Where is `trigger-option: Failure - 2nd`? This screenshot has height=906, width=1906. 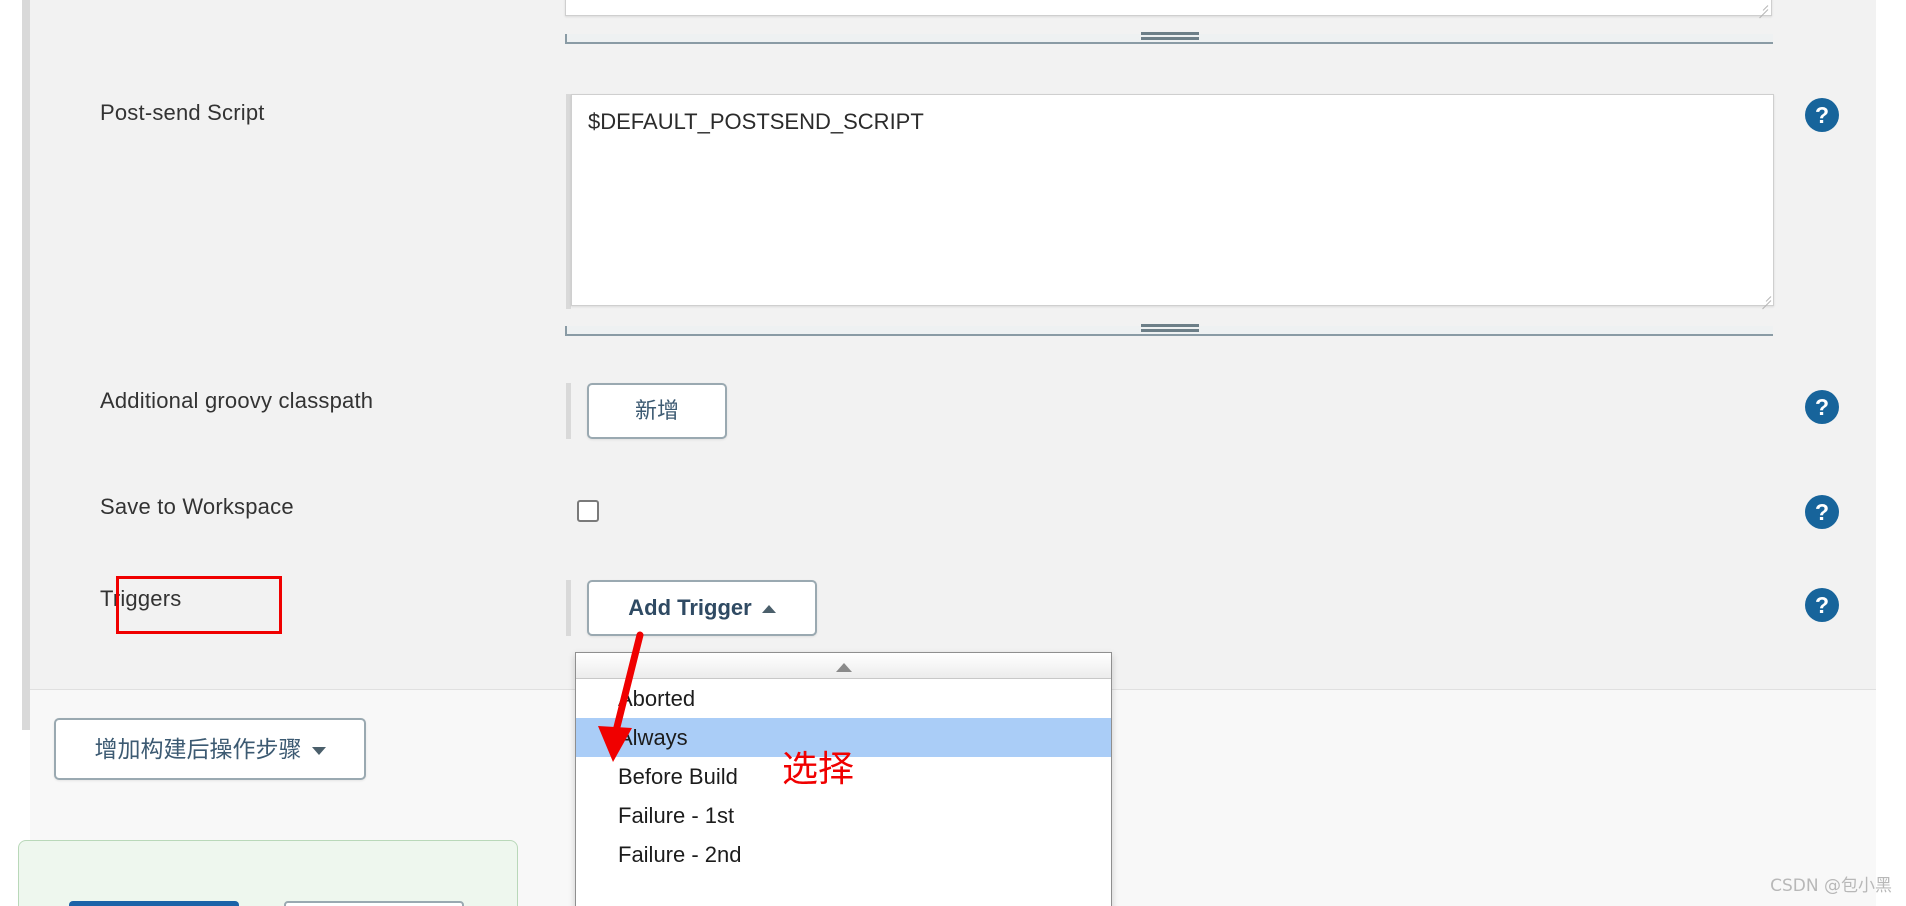 trigger-option: Failure - 2nd is located at coordinates (843, 854).